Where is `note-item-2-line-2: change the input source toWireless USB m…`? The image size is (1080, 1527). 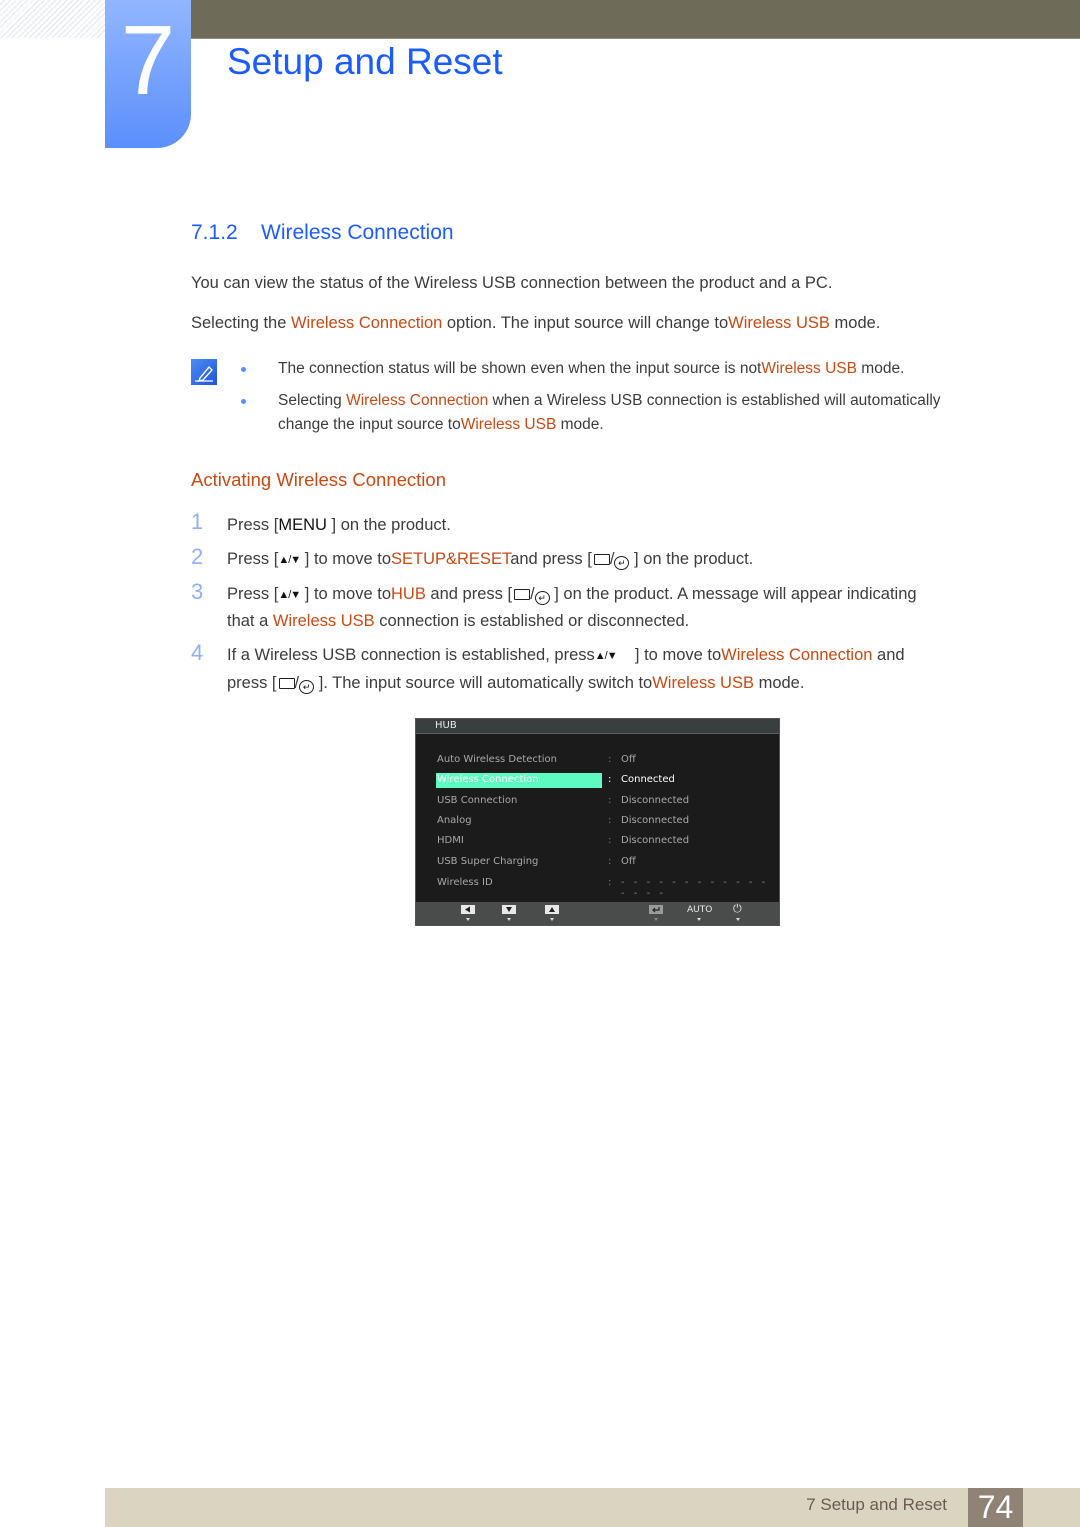
note-item-2-line-2: change the input source toWireless USB m… is located at coordinates (441, 425).